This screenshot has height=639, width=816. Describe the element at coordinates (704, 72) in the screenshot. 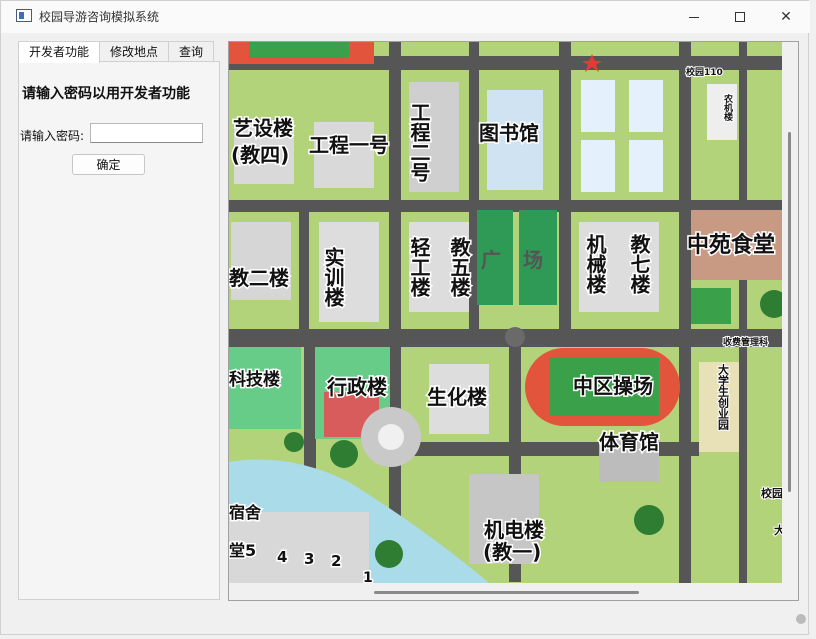

I see `map-label-gate-110: 校园110` at that location.